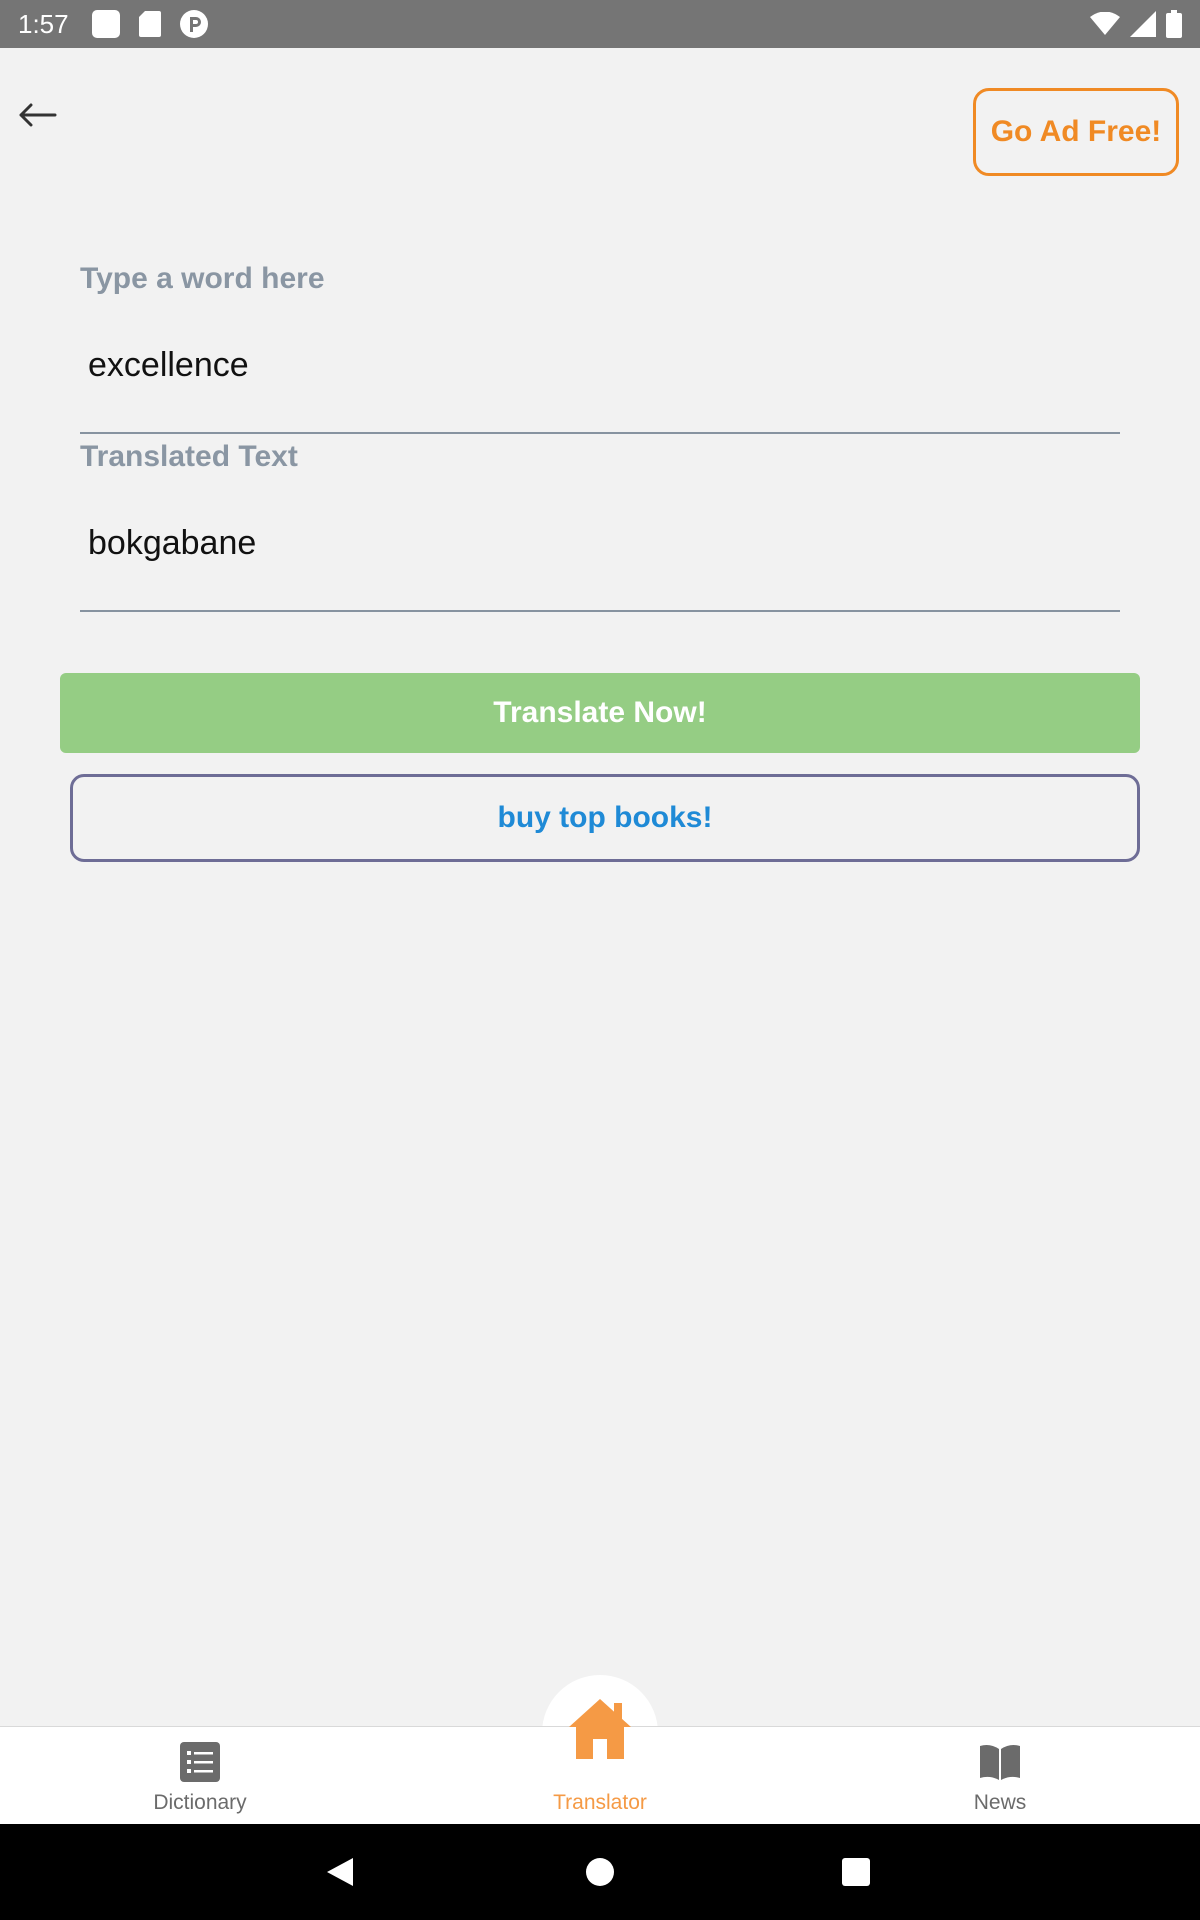 Image resolution: width=1200 pixels, height=1920 pixels. Describe the element at coordinates (189, 456) in the screenshot. I see `output-label: Translated Text` at that location.